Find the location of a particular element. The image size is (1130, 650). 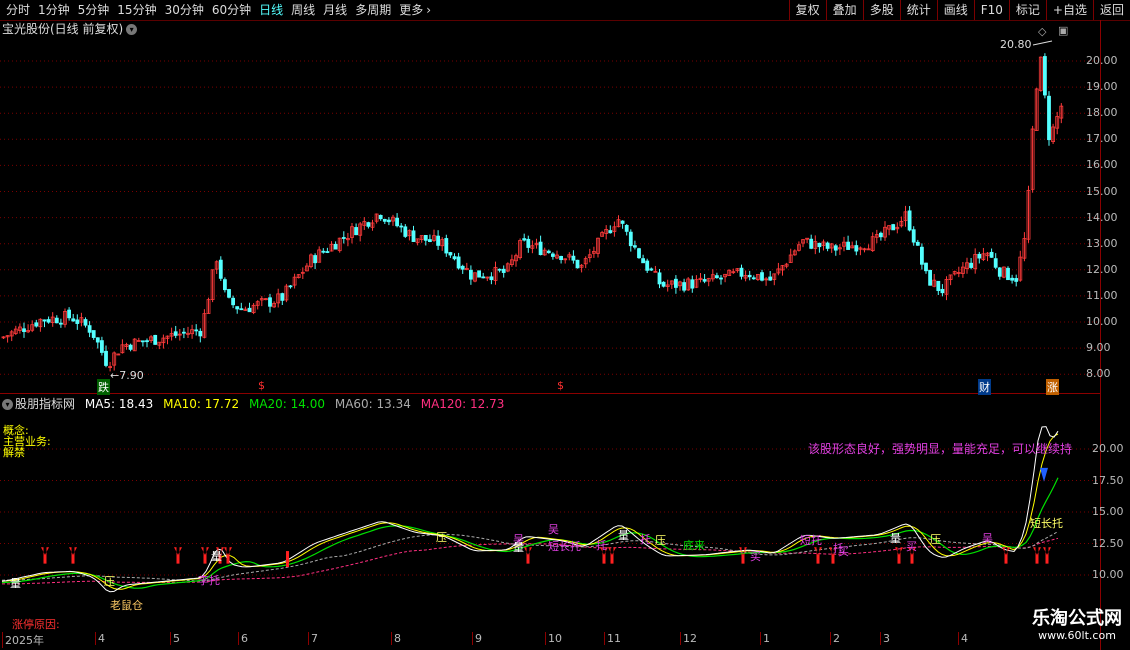

mark-button: 标记 is located at coordinates (1027, 10).